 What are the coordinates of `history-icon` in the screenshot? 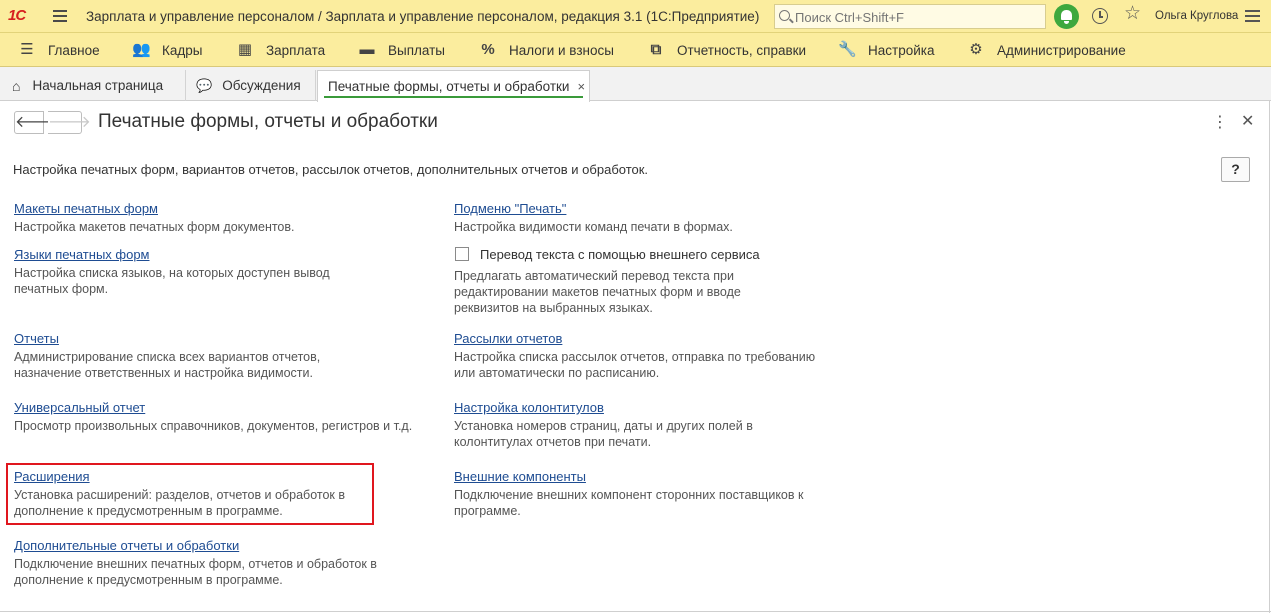 It's located at (1100, 16).